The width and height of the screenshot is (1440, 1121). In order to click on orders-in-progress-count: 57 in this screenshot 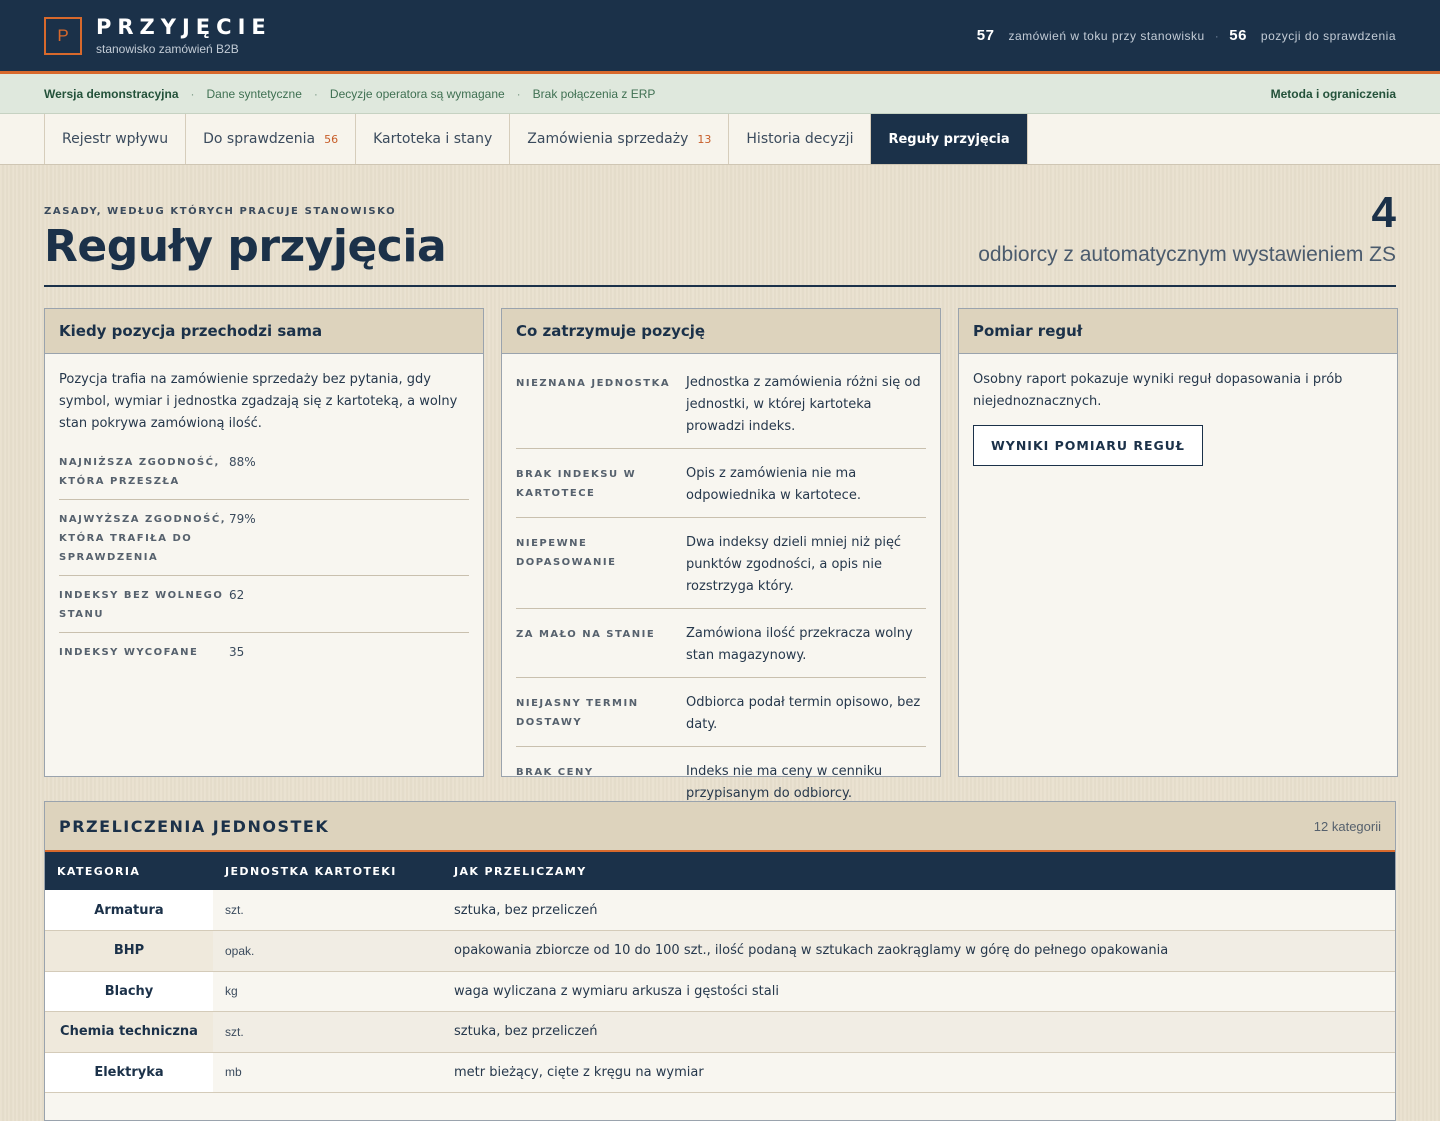, I will do `click(985, 35)`.